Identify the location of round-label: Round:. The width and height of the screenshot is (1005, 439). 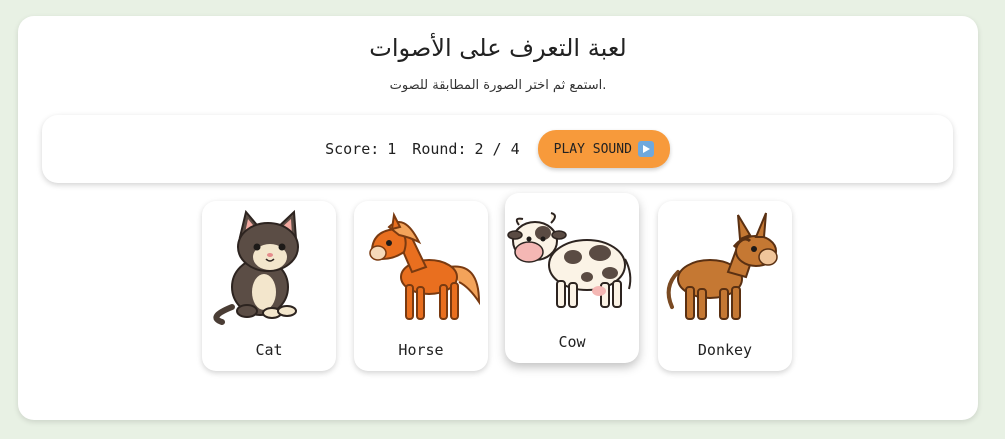
(439, 149).